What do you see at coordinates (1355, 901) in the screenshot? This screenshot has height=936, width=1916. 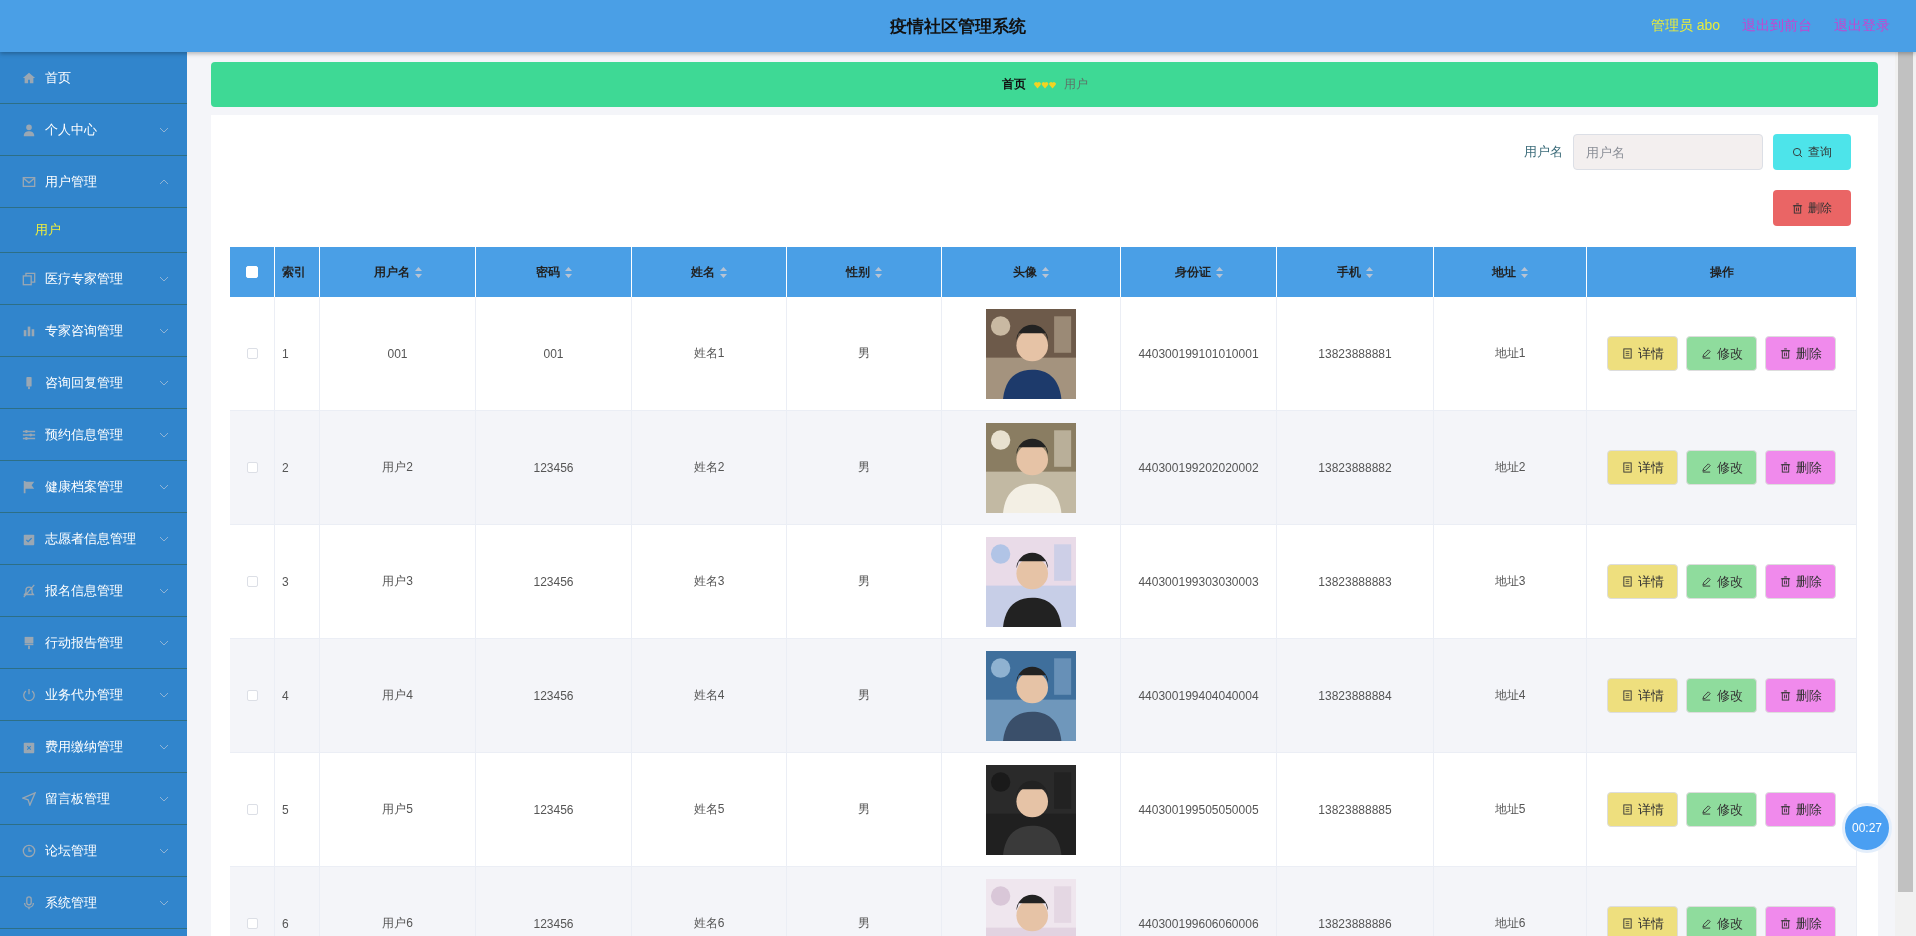 I see `table-cell: 13823888886` at bounding box center [1355, 901].